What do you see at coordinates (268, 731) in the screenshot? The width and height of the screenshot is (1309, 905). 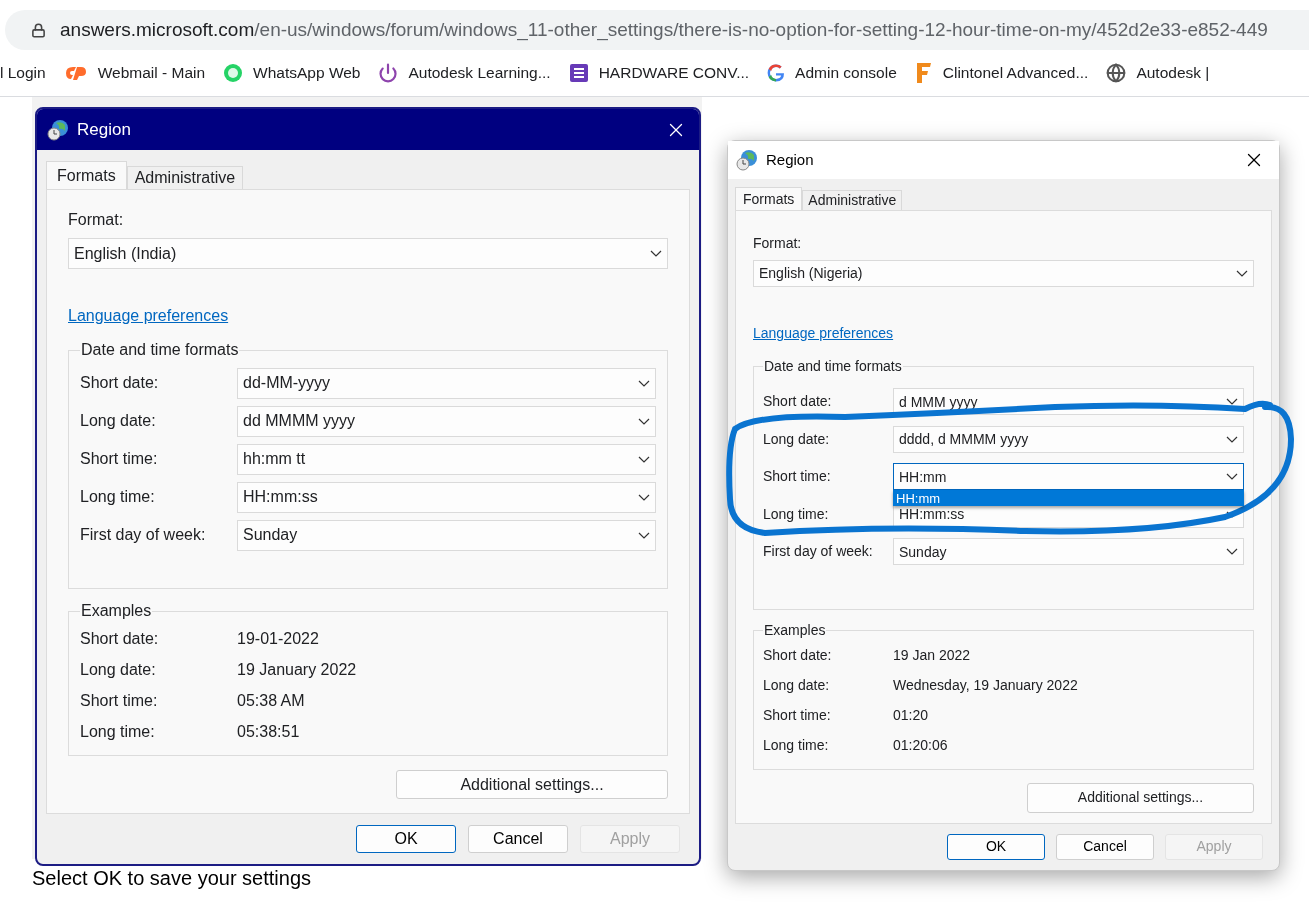 I see `example-value: 05:38:51` at bounding box center [268, 731].